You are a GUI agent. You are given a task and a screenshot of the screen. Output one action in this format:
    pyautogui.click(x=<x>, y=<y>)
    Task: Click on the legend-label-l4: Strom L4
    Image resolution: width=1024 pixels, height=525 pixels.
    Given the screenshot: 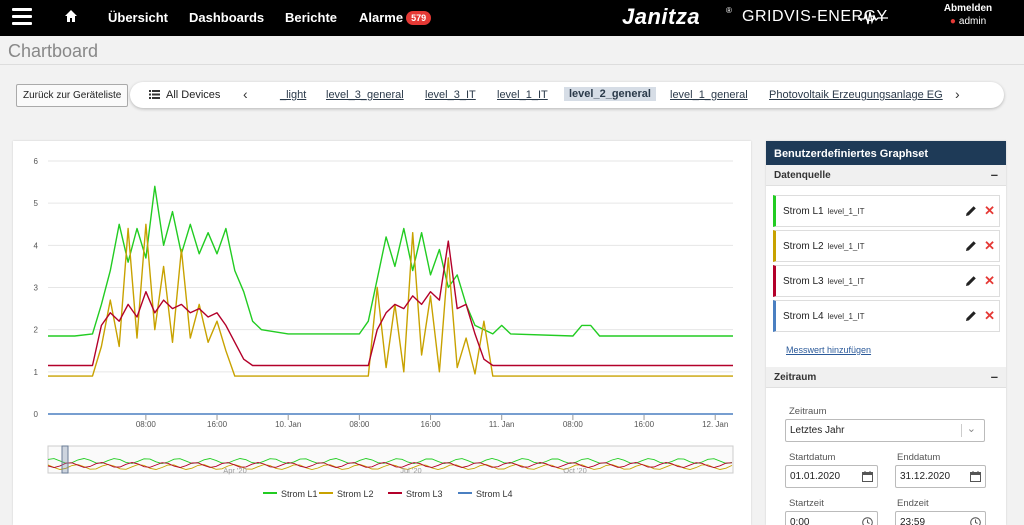 What is the action you would take?
    pyautogui.click(x=494, y=494)
    